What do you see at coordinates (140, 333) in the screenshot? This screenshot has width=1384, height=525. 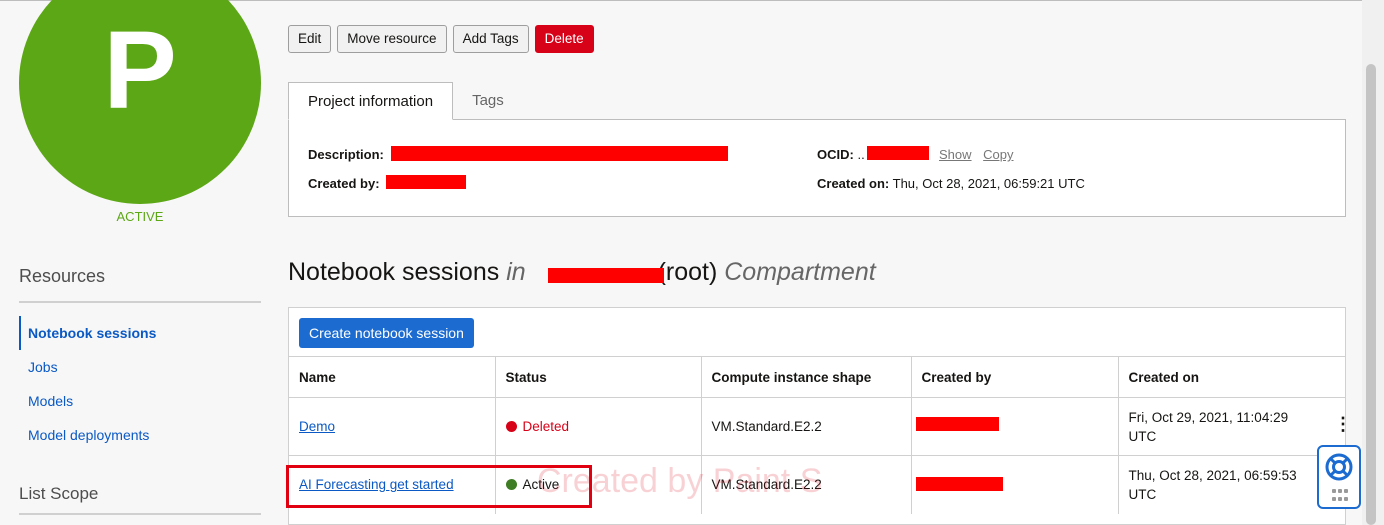 I see `sidebar-item-notebook-sessions: Notebook sessions` at bounding box center [140, 333].